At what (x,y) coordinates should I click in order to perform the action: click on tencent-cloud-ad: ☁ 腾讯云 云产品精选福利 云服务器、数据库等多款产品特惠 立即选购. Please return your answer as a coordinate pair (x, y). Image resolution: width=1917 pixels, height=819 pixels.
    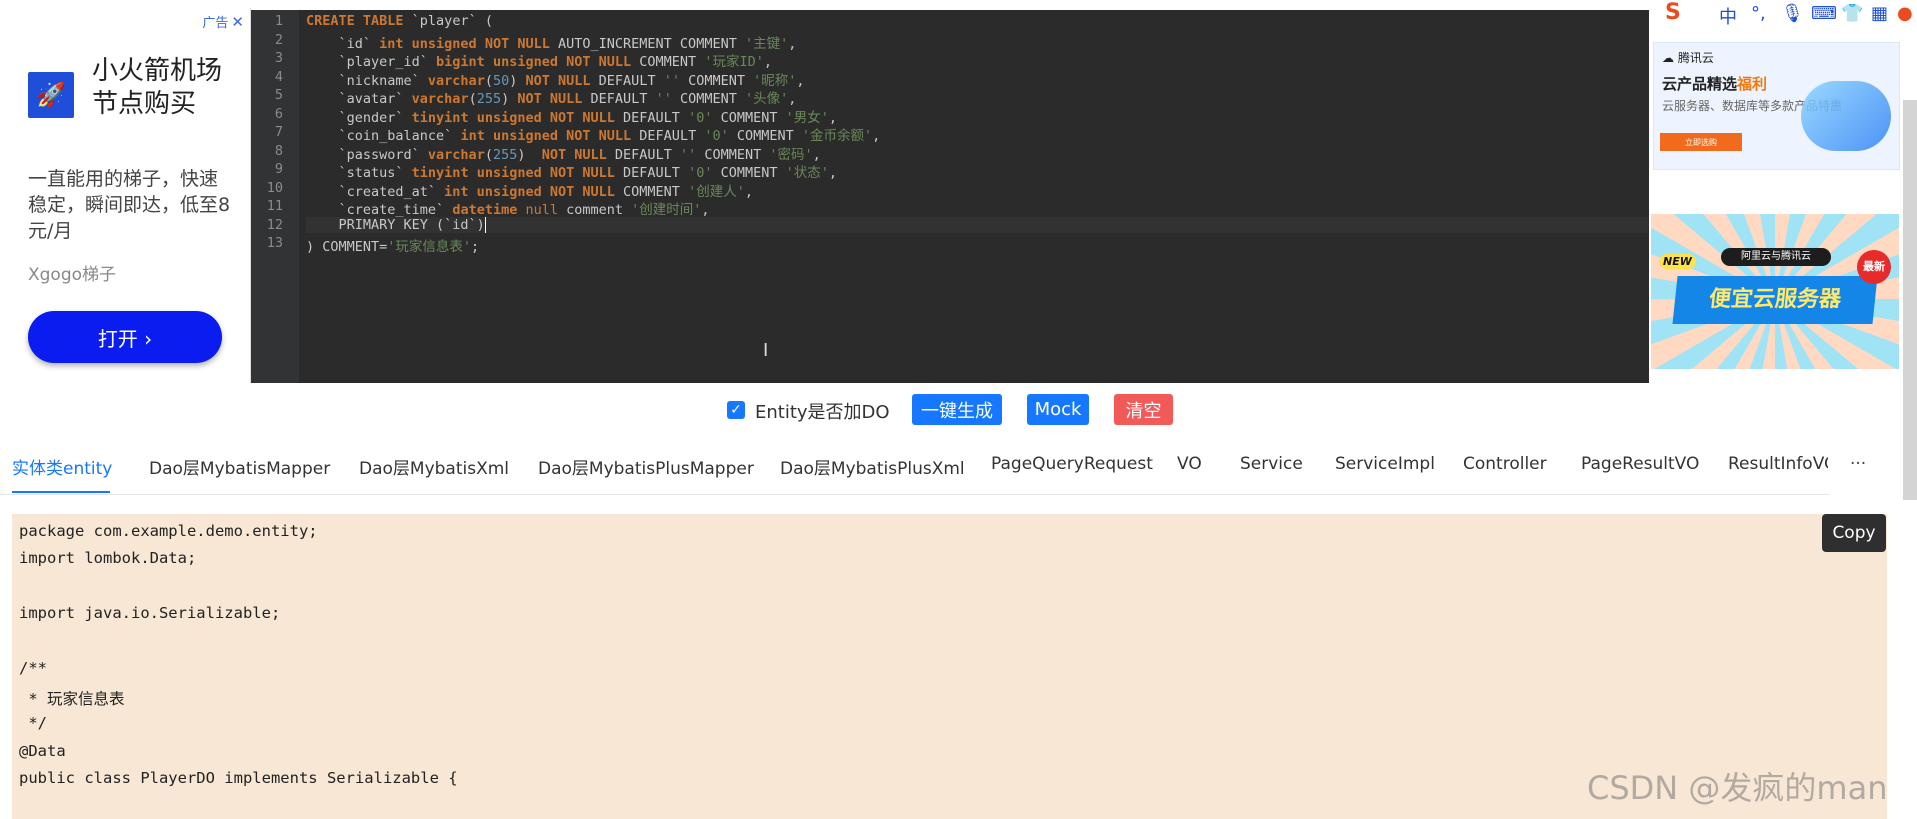
    Looking at the image, I should click on (1776, 106).